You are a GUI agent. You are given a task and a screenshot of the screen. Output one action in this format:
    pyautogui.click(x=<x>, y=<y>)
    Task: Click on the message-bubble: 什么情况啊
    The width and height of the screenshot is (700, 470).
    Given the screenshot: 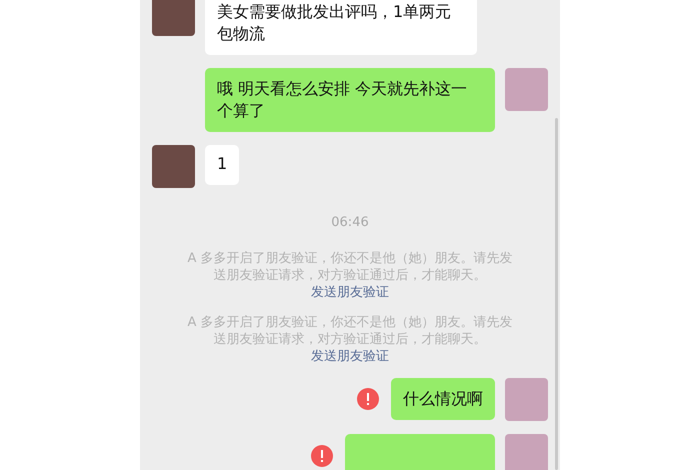 What is the action you would take?
    pyautogui.click(x=443, y=399)
    